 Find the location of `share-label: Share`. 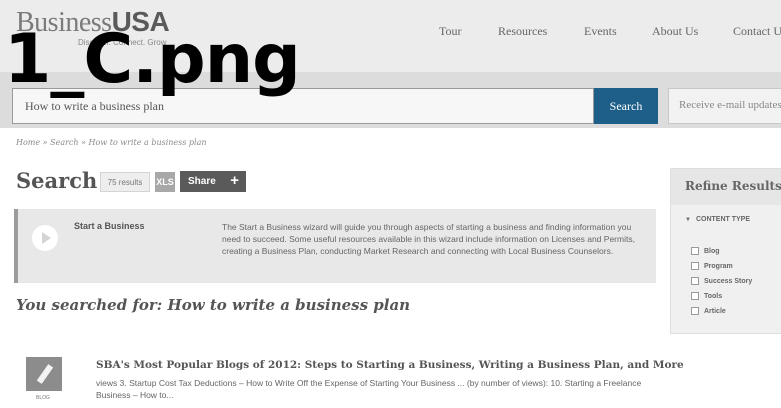

share-label: Share is located at coordinates (202, 181).